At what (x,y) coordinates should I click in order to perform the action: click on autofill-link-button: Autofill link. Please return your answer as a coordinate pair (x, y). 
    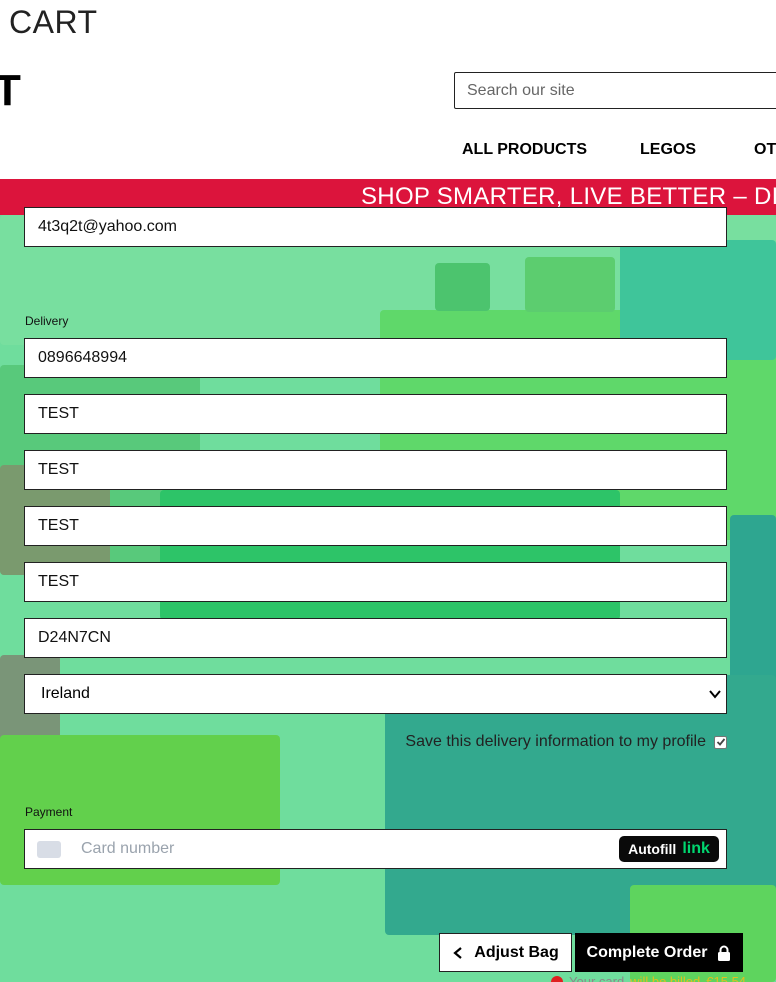
    Looking at the image, I should click on (669, 849).